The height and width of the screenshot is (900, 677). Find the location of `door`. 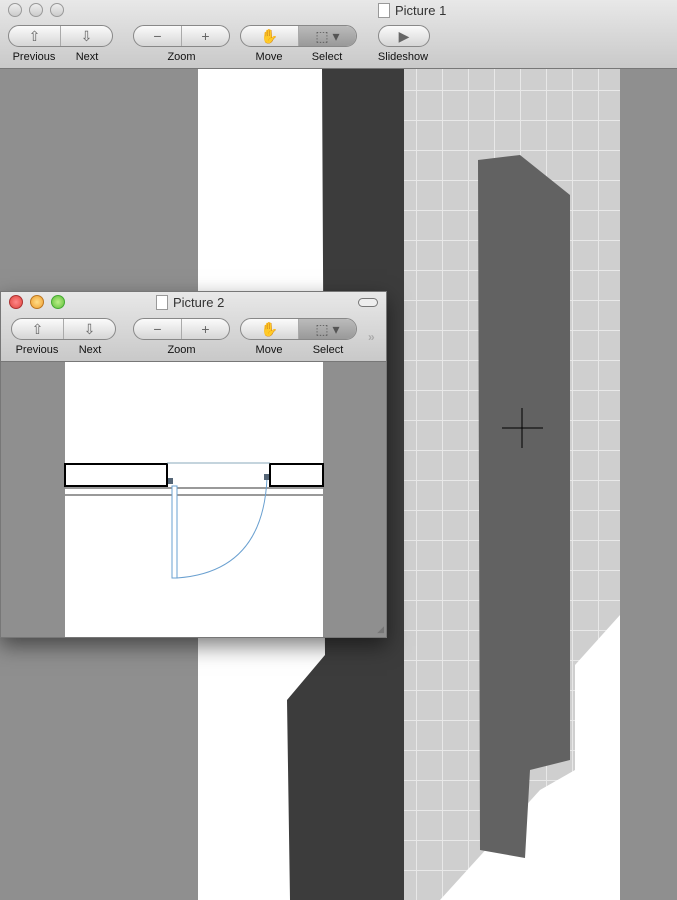

door is located at coordinates (524, 506).